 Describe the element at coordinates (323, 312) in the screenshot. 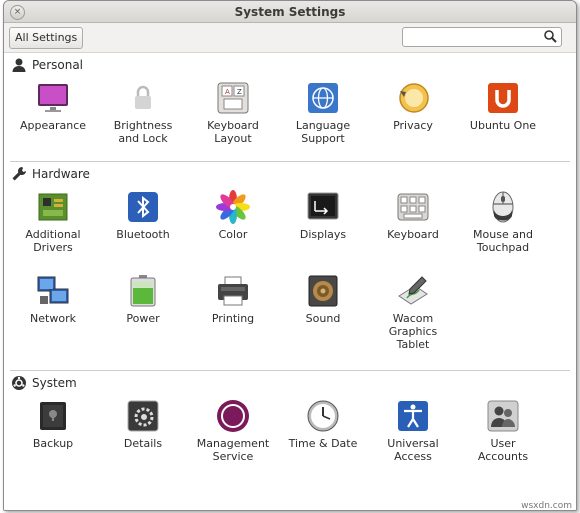

I see `sound-item: Sound` at that location.